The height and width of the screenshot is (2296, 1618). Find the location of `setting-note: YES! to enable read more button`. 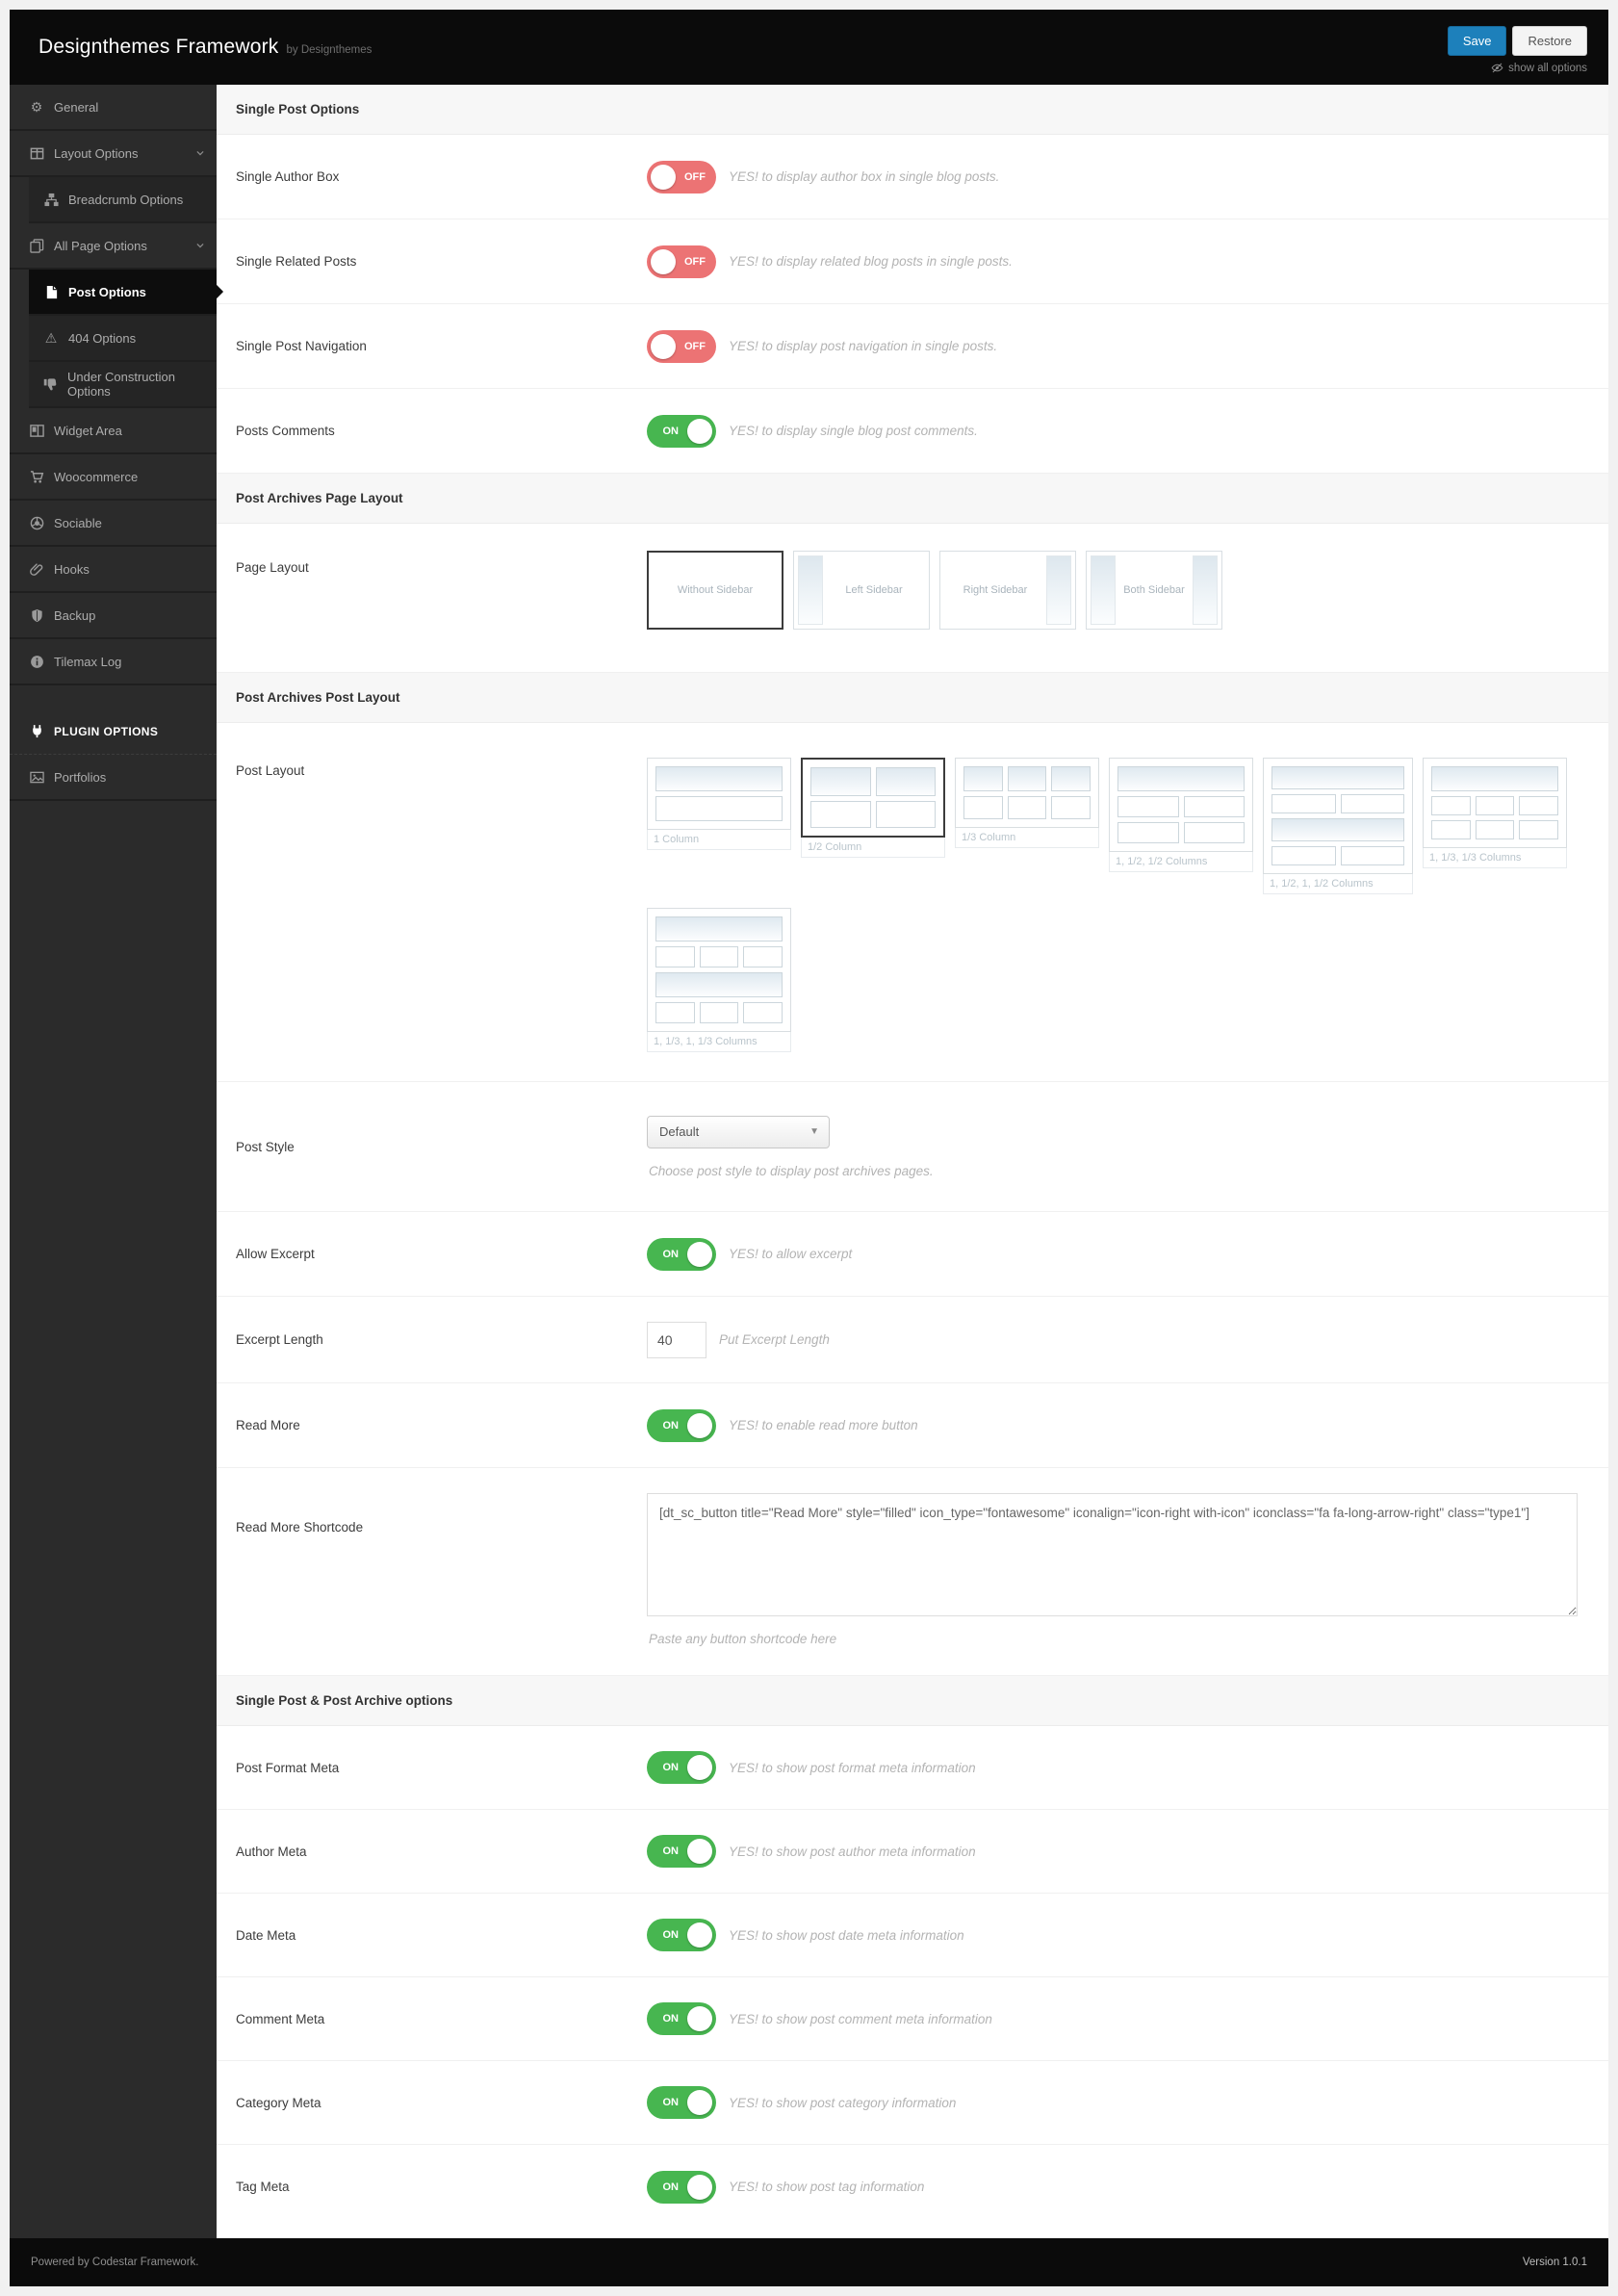

setting-note: YES! to enable read more button is located at coordinates (824, 1425).